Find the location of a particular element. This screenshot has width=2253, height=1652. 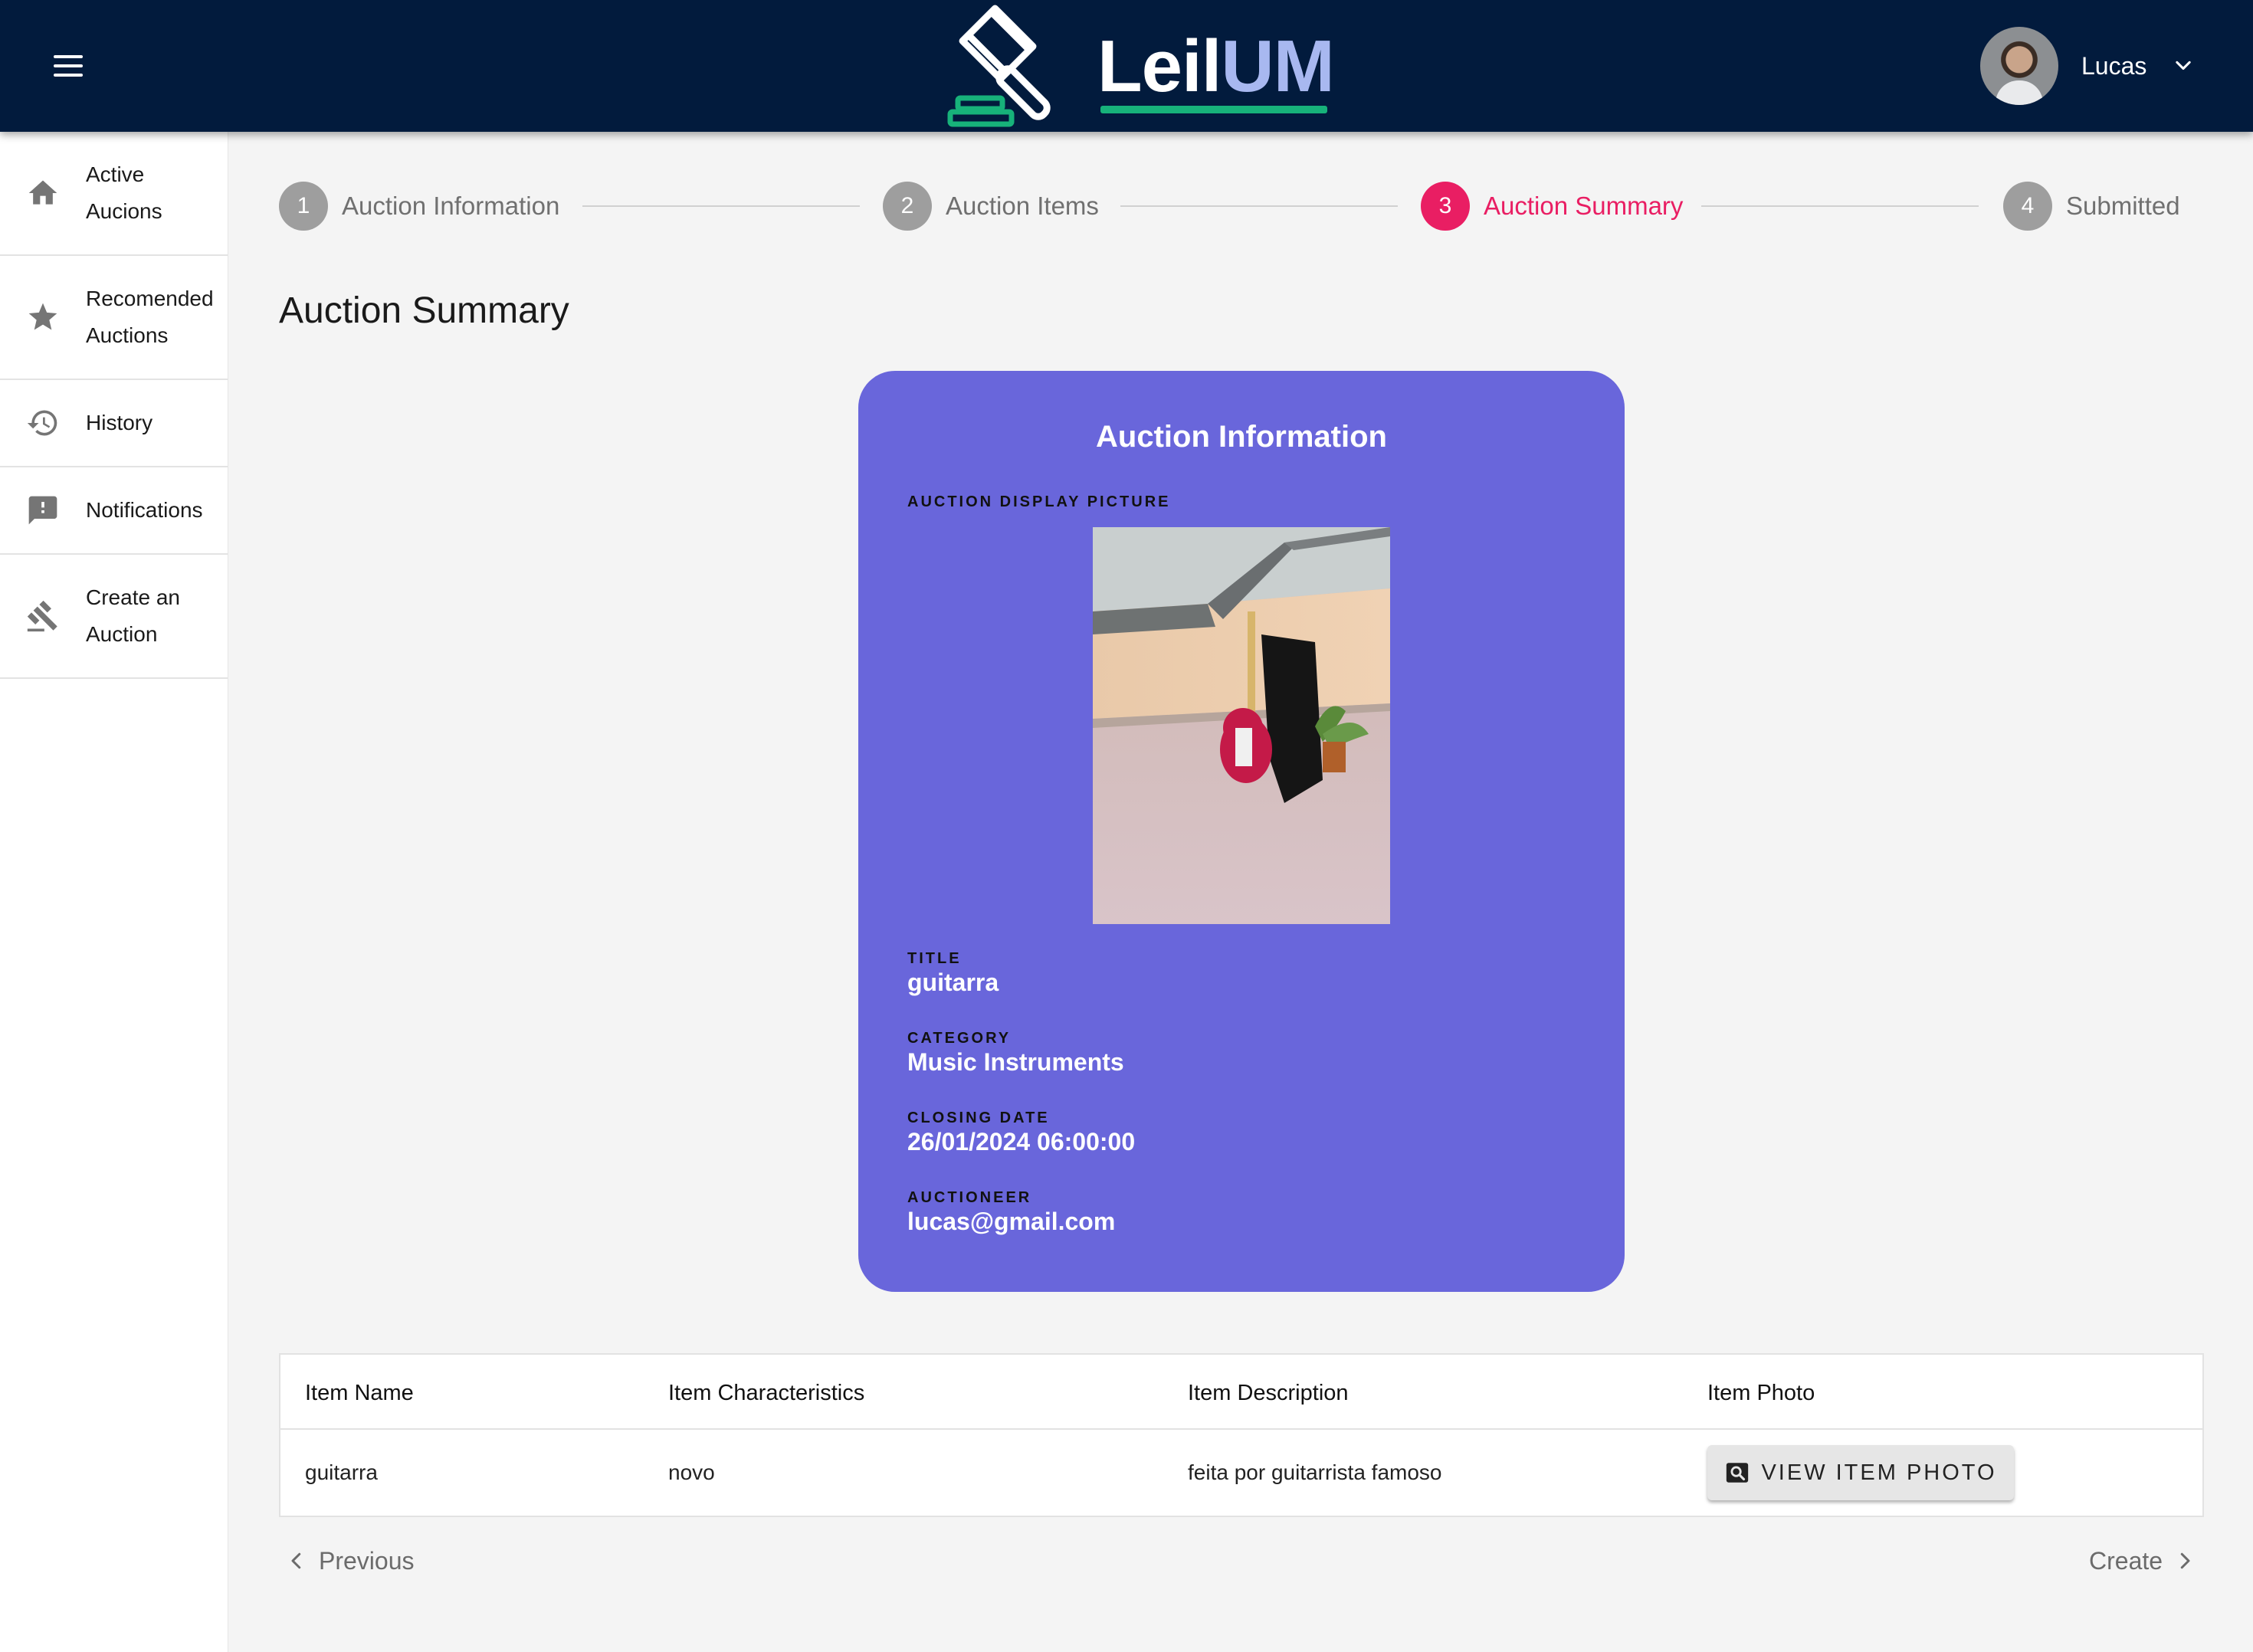

sidebar-item-label: Active Aucions is located at coordinates (124, 193).